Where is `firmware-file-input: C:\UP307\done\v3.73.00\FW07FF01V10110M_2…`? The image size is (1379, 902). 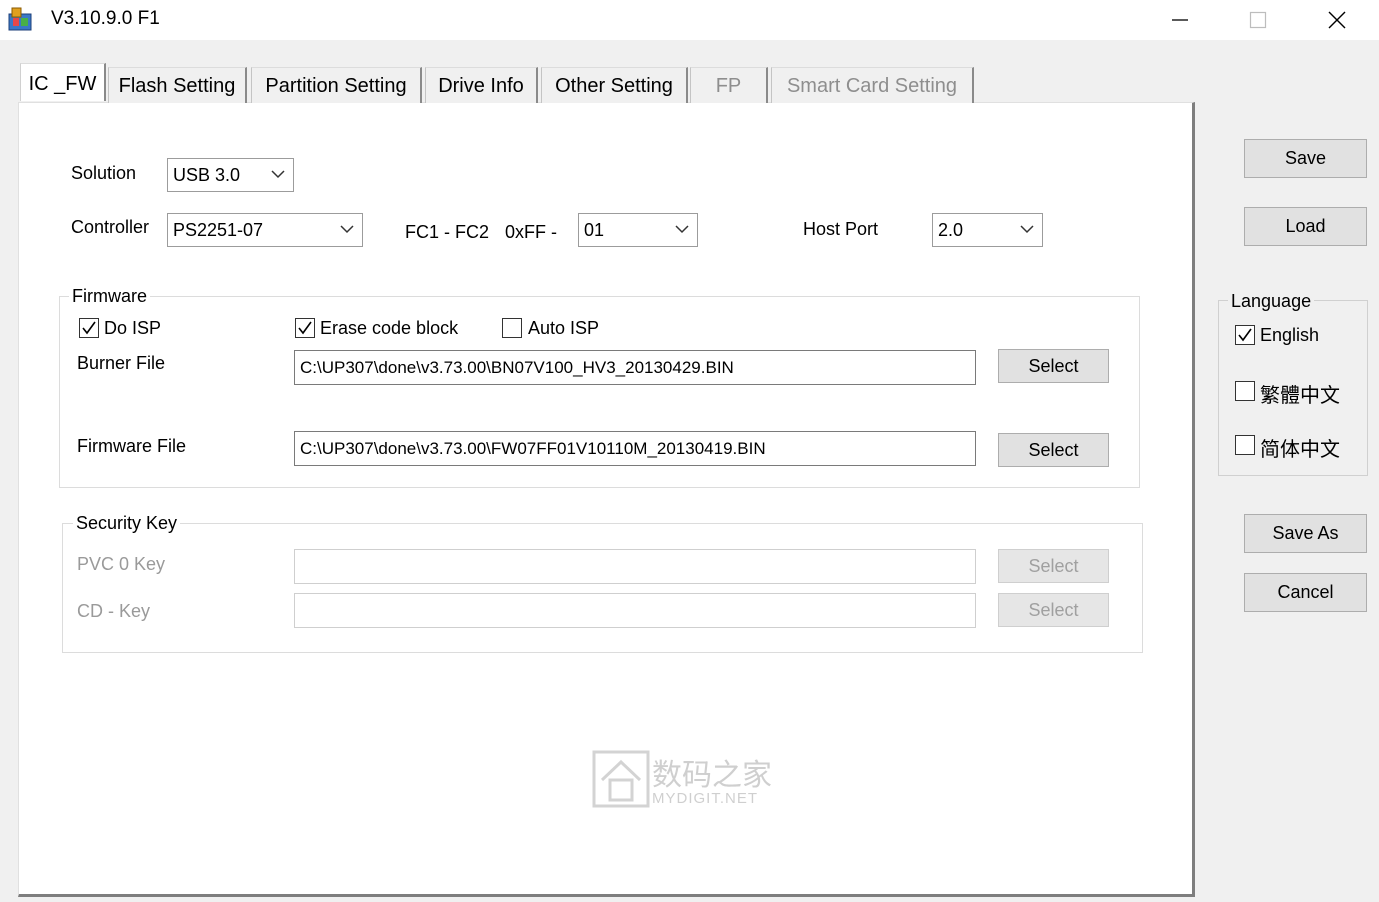 firmware-file-input: C:\UP307\done\v3.73.00\FW07FF01V10110M_2… is located at coordinates (635, 448).